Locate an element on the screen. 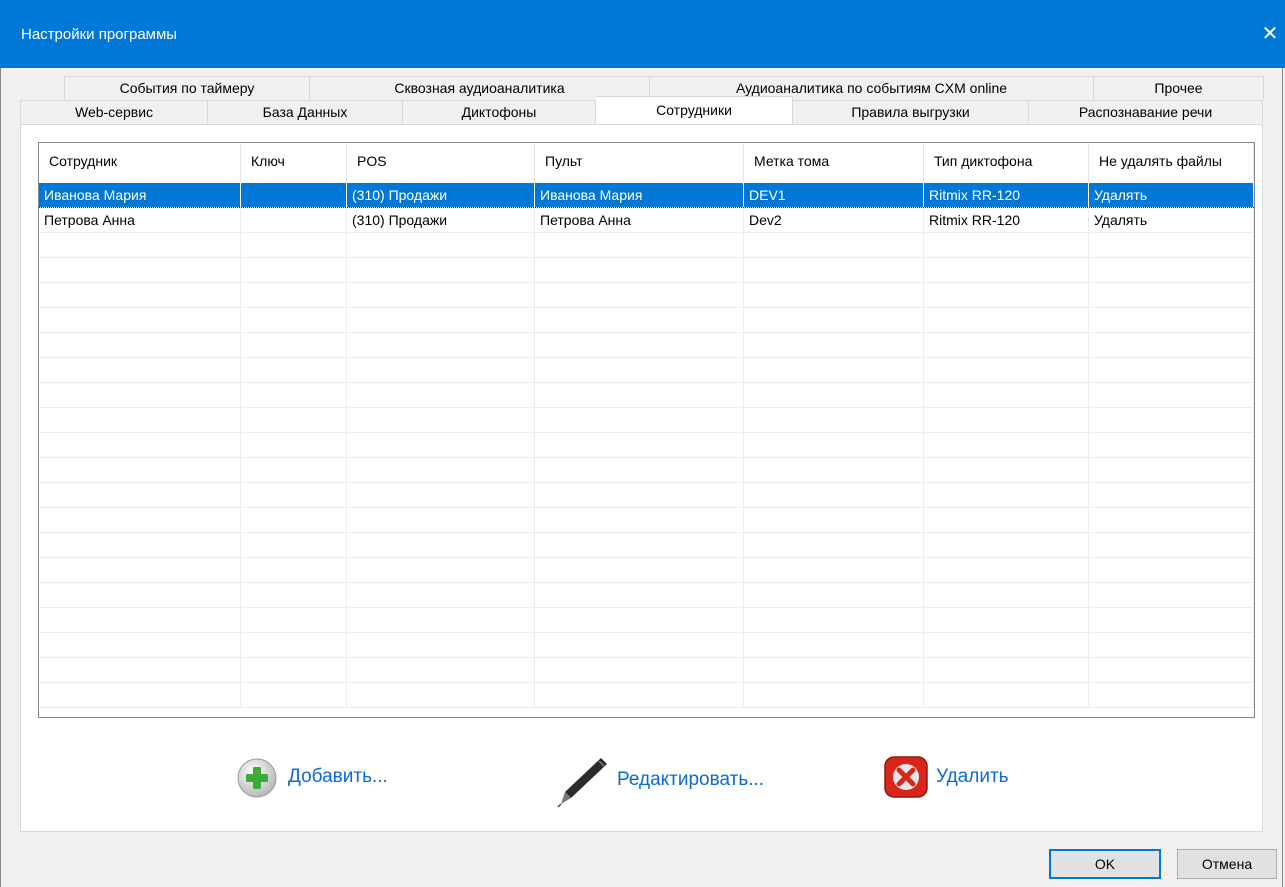 Image resolution: width=1285 pixels, height=887 pixels. column-header-pos: POS is located at coordinates (441, 162).